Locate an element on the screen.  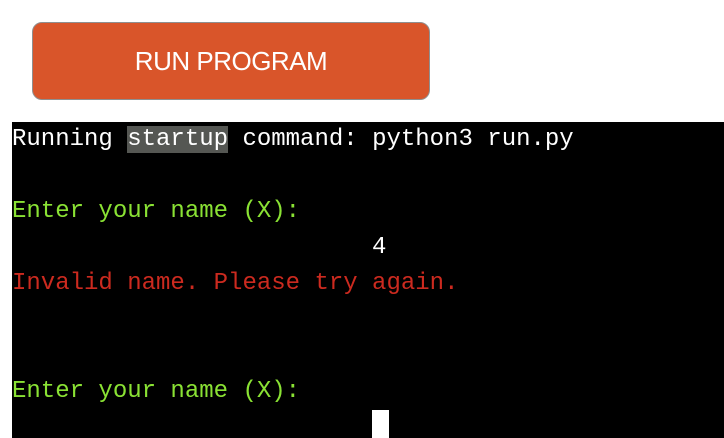
run-program-button: RUN PROGRAM is located at coordinates (231, 61).